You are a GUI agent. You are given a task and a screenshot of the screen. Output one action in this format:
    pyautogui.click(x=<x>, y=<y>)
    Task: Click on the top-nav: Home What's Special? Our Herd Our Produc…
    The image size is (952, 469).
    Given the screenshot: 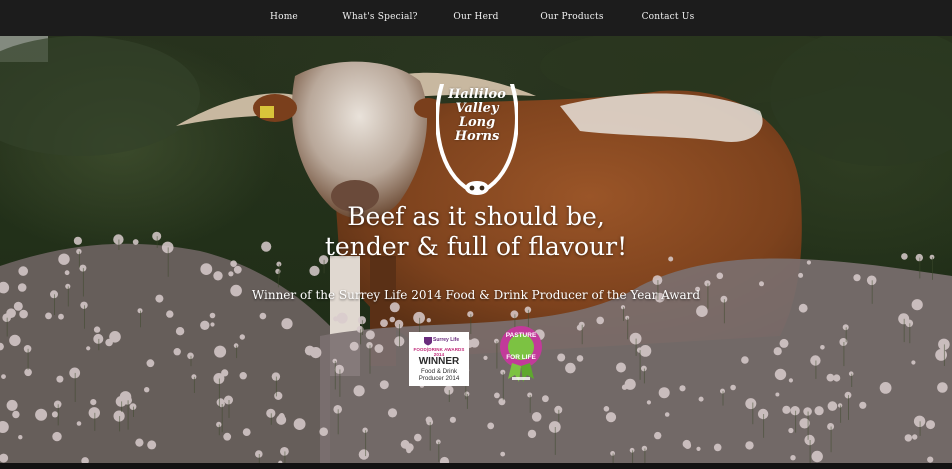 What is the action you would take?
    pyautogui.click(x=476, y=18)
    